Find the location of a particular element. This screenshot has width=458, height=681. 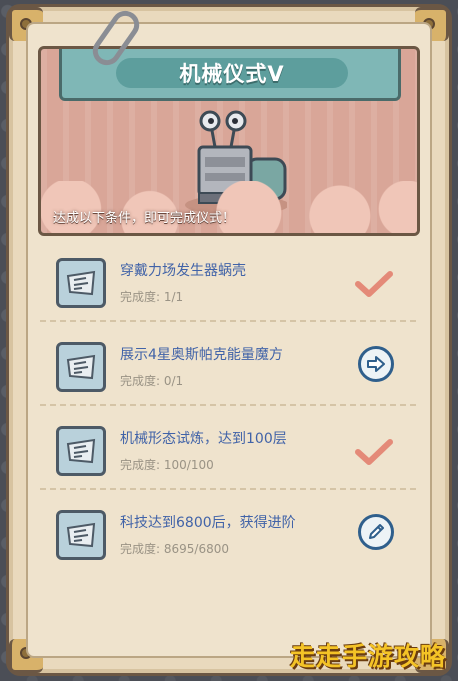

progress-value: 1/1 is located at coordinates (173, 297).